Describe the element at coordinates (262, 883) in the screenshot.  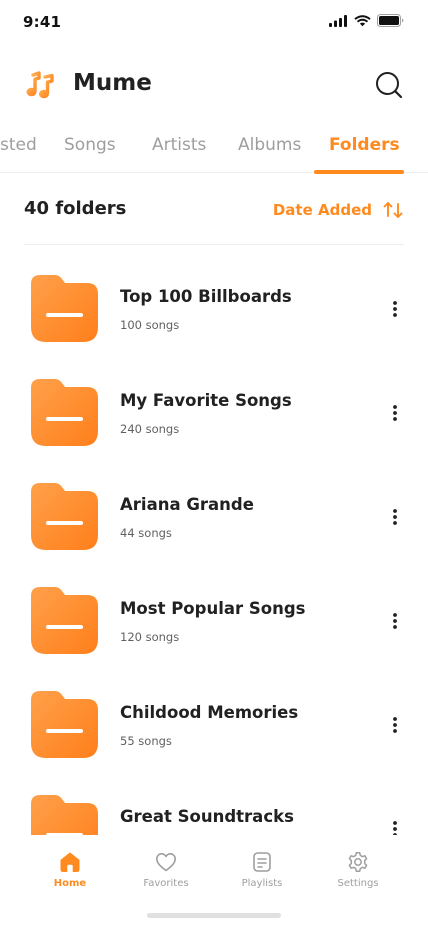
I see `nav-playlists-label: Playlists` at that location.